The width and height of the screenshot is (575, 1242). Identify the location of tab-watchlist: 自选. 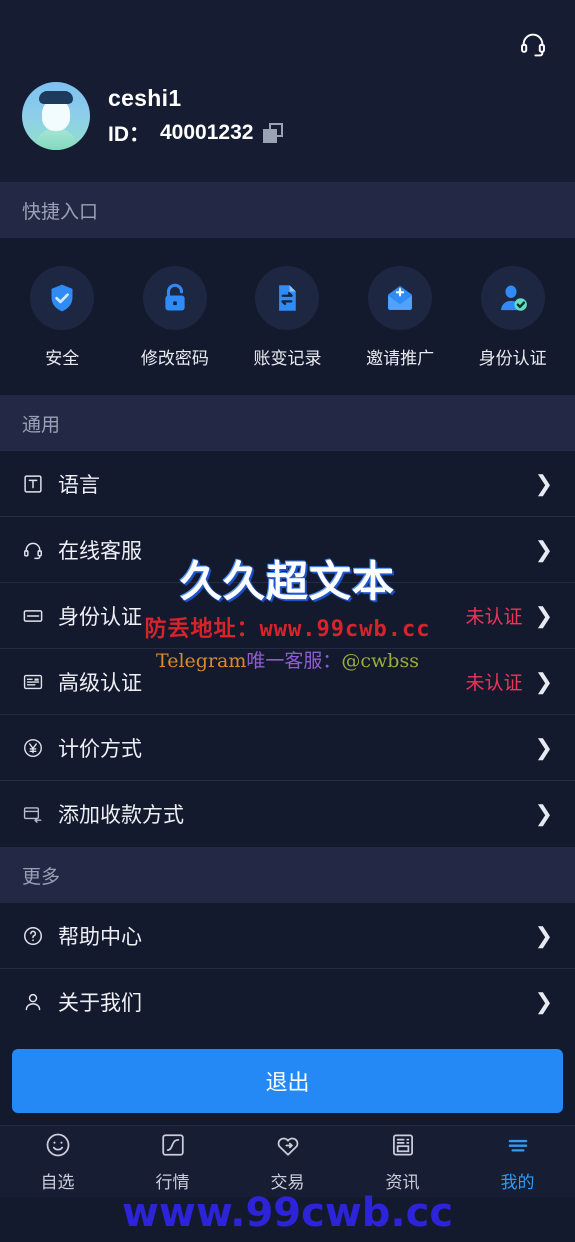
(57, 1162).